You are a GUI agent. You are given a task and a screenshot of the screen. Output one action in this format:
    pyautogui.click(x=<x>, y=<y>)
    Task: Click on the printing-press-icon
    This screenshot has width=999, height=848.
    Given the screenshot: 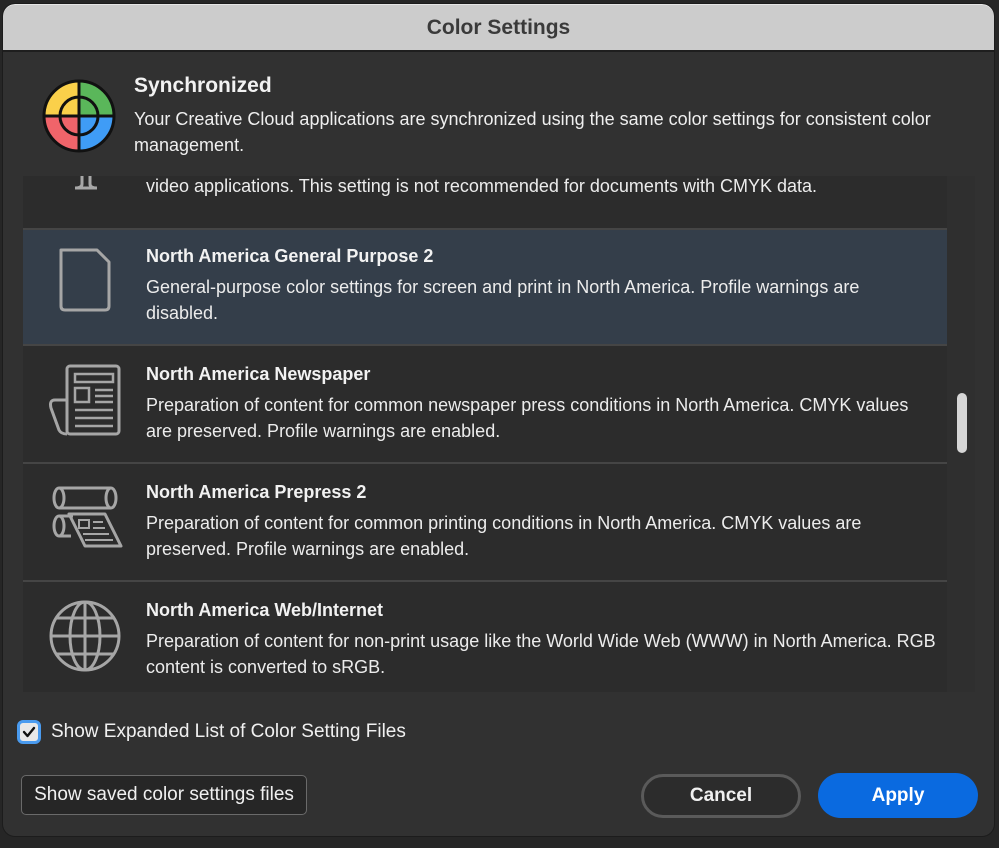 What is the action you would take?
    pyautogui.click(x=87, y=517)
    